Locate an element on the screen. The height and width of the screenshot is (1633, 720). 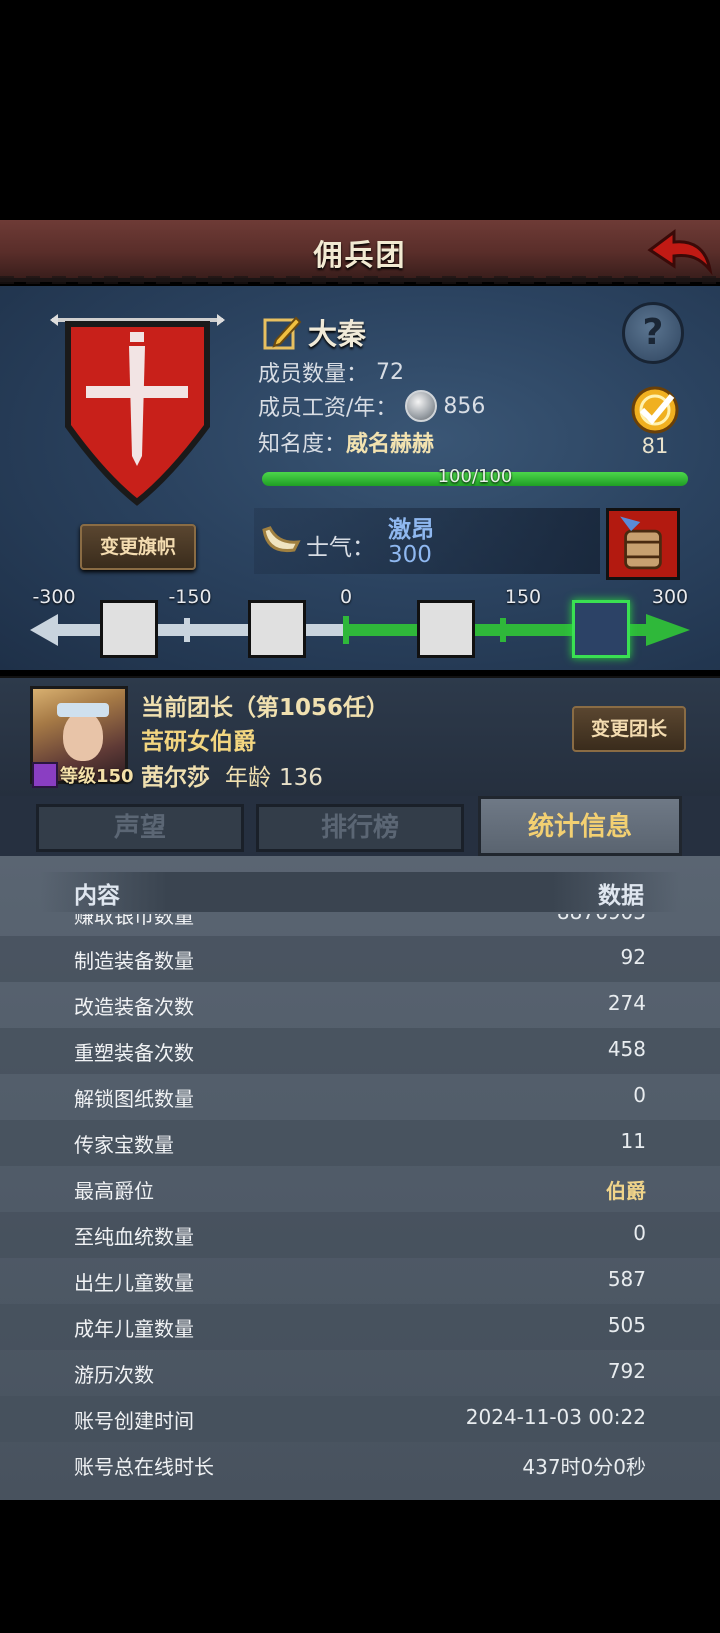
row-label: 赚取银币数量 is located at coordinates (134, 921).